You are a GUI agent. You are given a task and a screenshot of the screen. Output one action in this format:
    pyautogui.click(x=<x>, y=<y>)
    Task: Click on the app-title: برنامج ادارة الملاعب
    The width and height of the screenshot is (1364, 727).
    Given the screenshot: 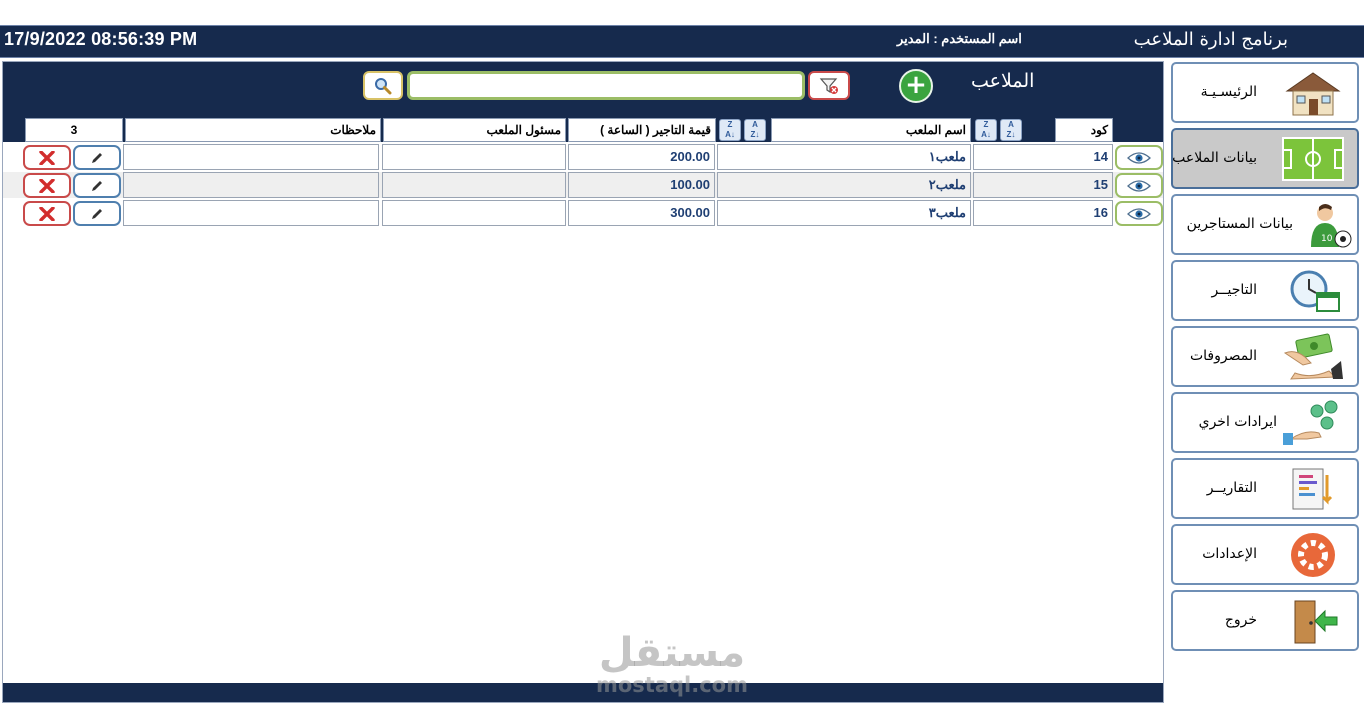 What is the action you would take?
    pyautogui.click(x=1210, y=39)
    